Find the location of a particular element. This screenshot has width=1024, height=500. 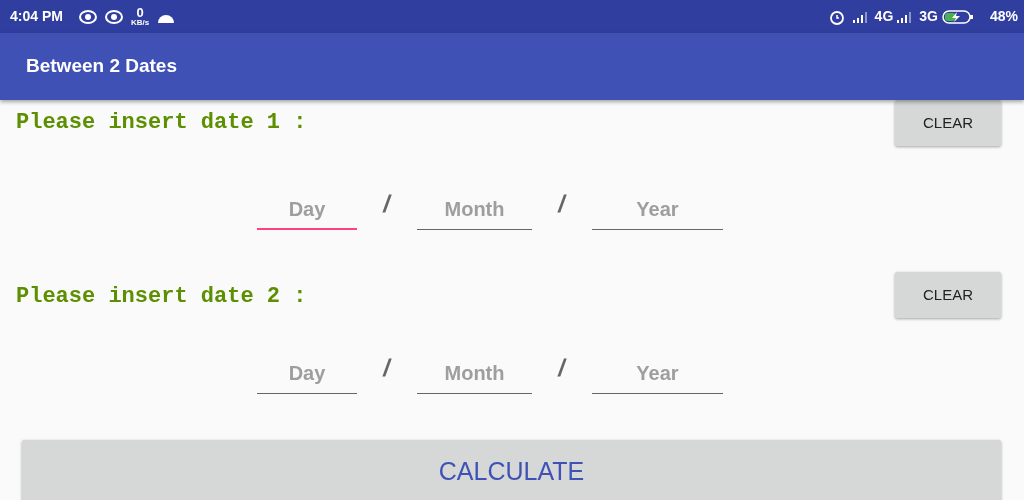

alarm-icon is located at coordinates (836, 16).